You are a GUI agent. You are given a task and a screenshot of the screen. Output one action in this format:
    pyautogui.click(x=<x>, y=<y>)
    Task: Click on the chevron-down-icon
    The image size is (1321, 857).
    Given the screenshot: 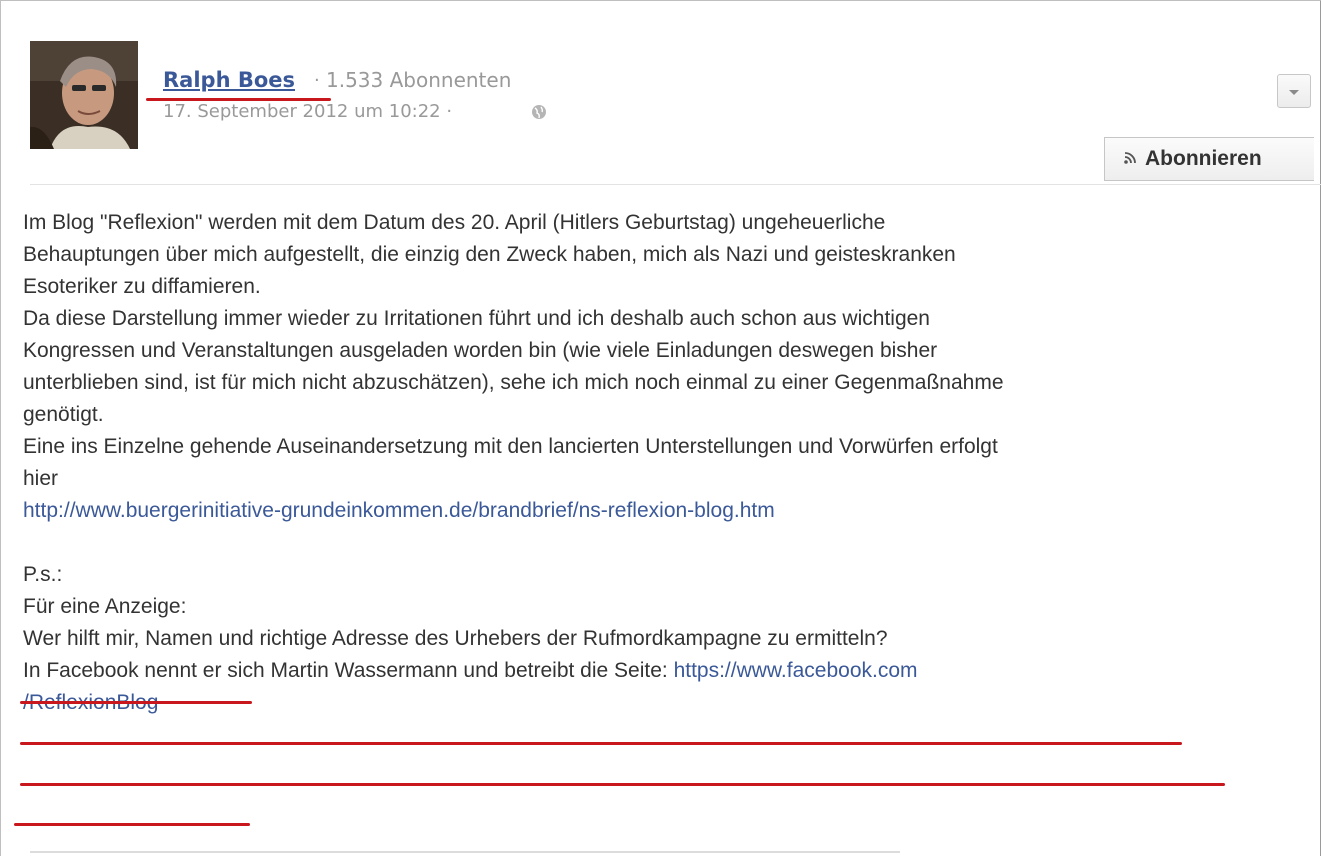 What is the action you would take?
    pyautogui.click(x=1294, y=91)
    